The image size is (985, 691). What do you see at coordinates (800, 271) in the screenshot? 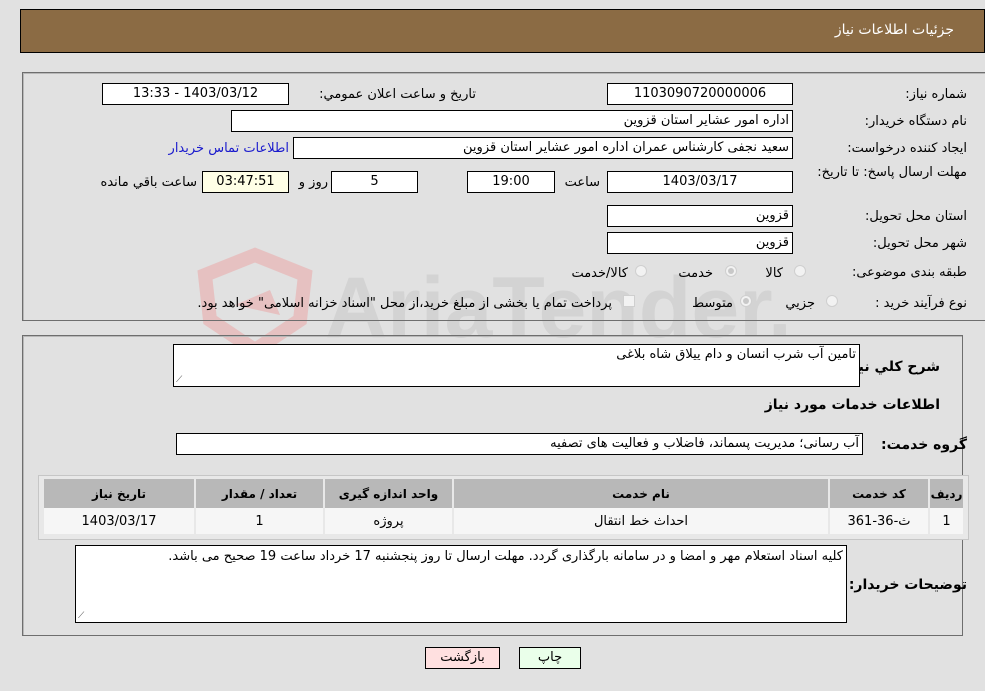
I see `category-radio-goods` at bounding box center [800, 271].